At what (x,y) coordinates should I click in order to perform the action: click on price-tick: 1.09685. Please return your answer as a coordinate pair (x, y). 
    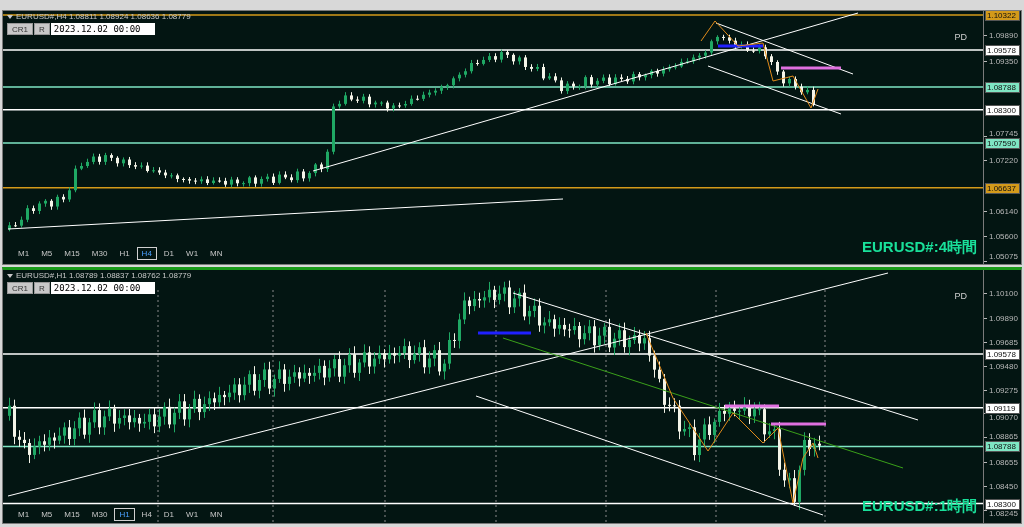
    Looking at the image, I should click on (1003, 342).